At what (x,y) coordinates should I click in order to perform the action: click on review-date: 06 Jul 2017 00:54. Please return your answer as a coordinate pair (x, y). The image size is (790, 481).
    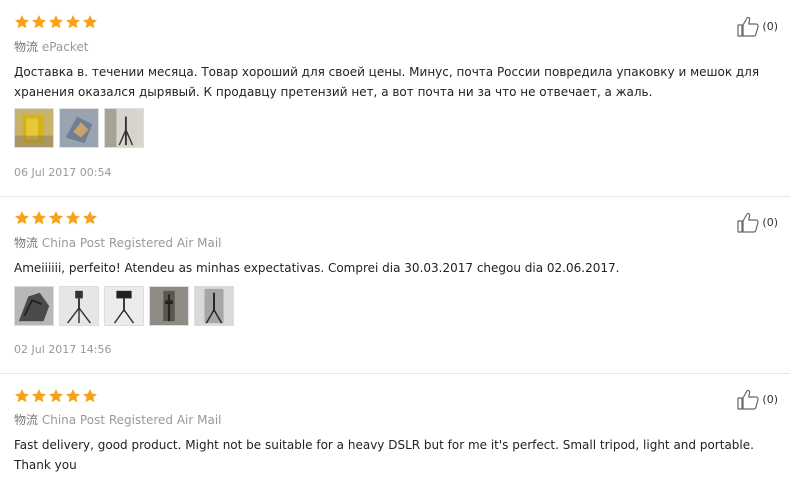
    Looking at the image, I should click on (63, 172).